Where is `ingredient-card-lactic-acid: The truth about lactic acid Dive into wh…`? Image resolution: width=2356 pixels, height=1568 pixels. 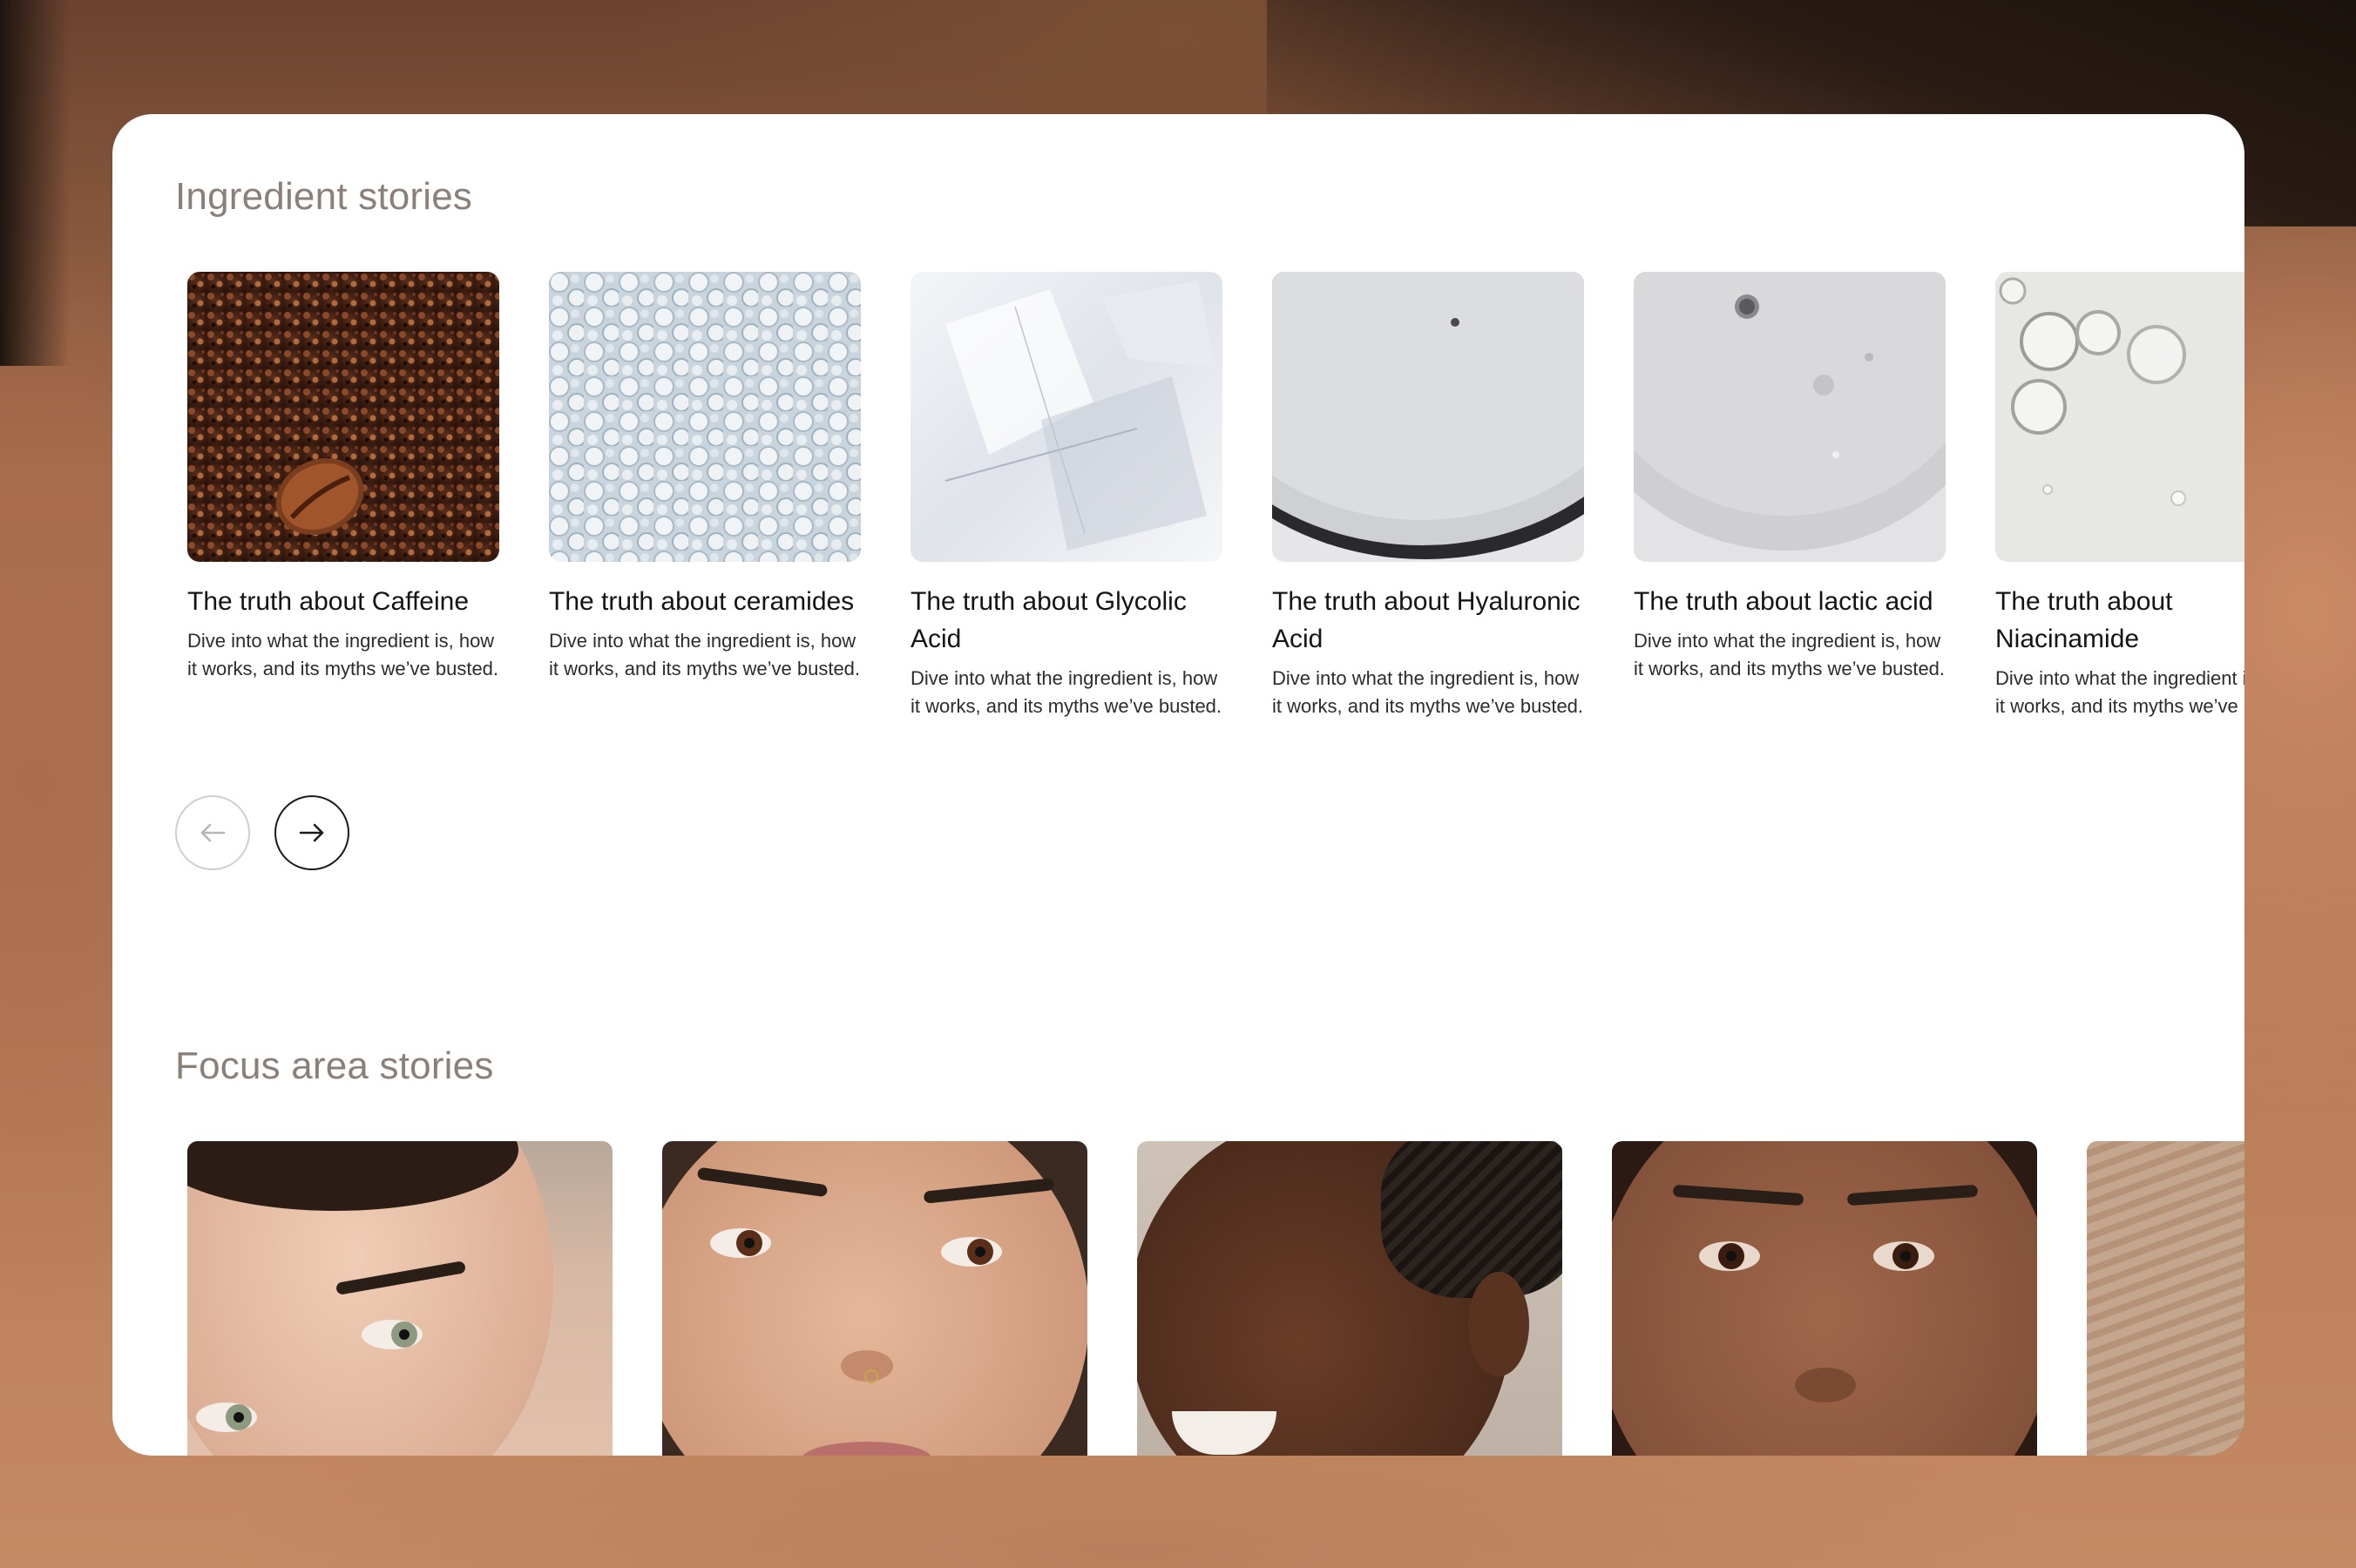 ingredient-card-lactic-acid: The truth about lactic acid Dive into wh… is located at coordinates (1790, 477).